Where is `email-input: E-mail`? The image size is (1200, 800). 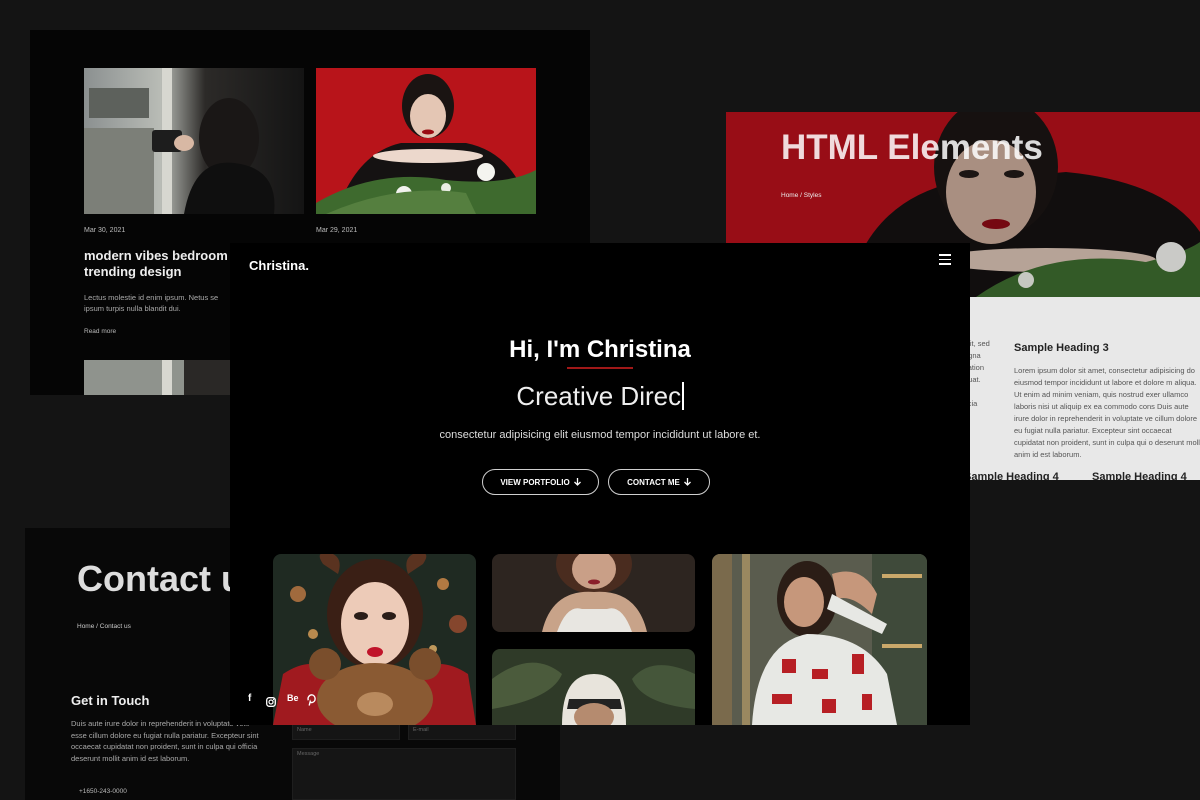 email-input: E-mail is located at coordinates (462, 732).